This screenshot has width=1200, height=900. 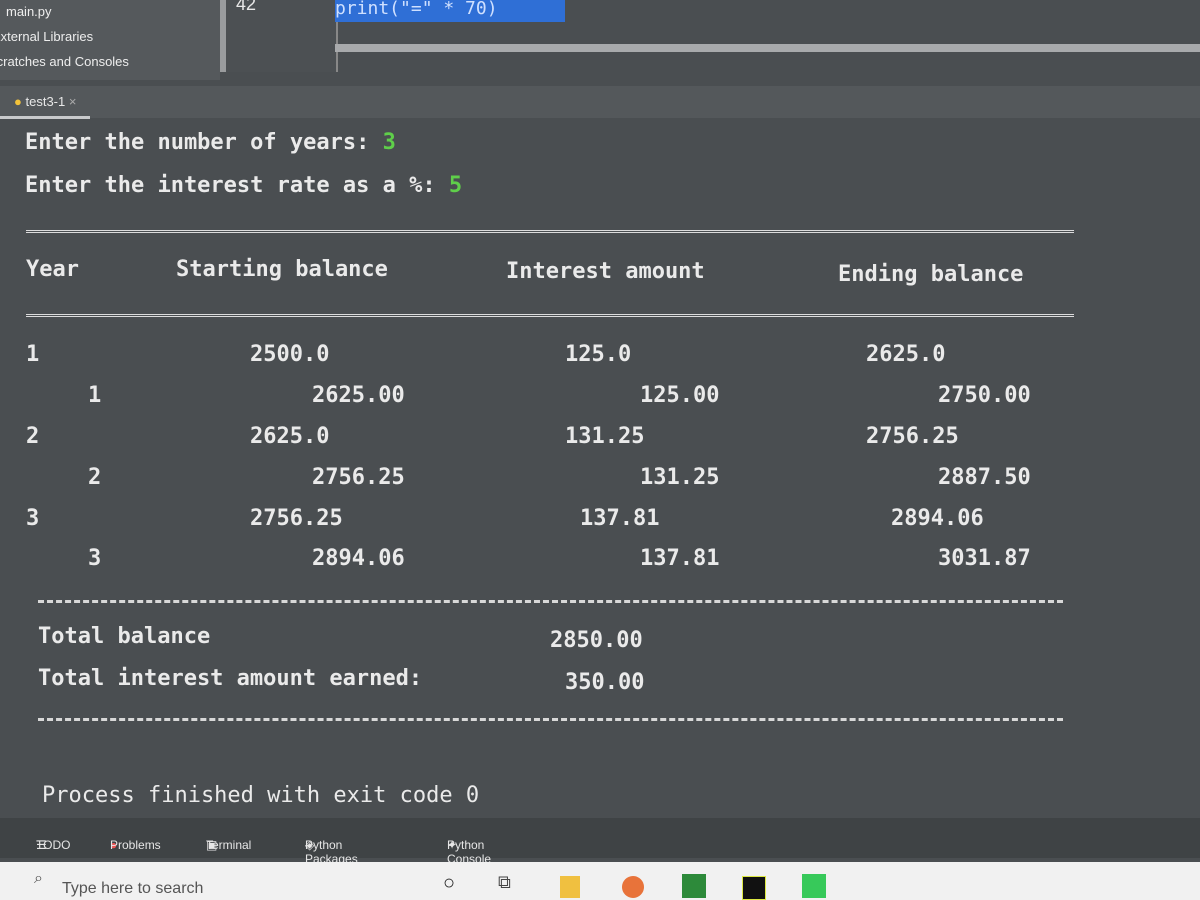 I want to click on years-prompt: Enter the number of years: 3, so click(x=210, y=142).